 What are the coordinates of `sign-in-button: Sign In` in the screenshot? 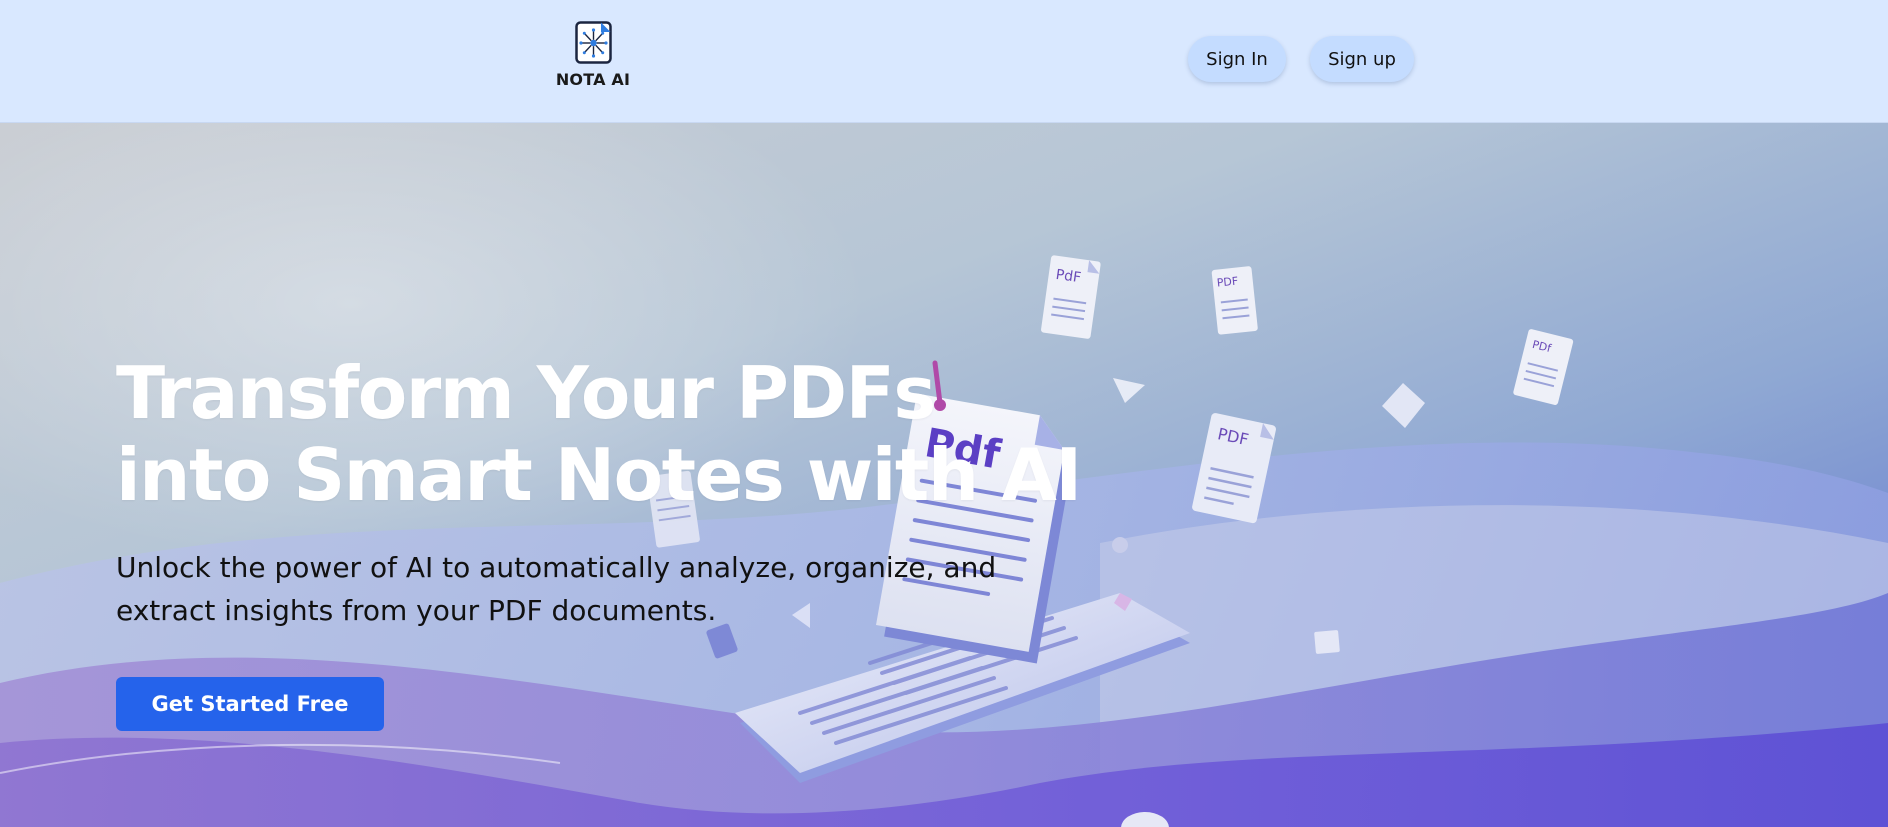 It's located at (1237, 59).